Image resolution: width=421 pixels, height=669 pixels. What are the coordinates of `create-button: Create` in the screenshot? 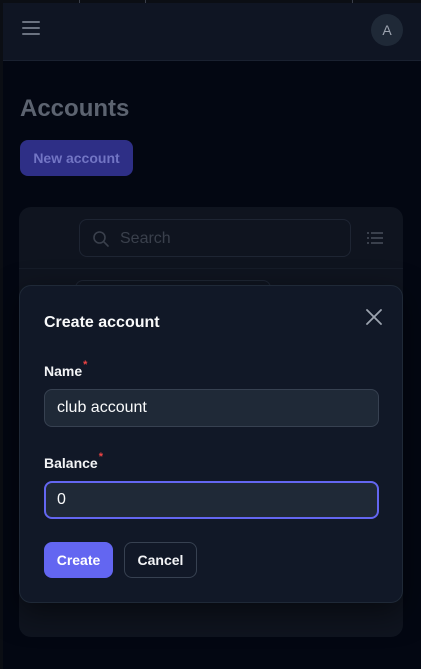 It's located at (78, 560).